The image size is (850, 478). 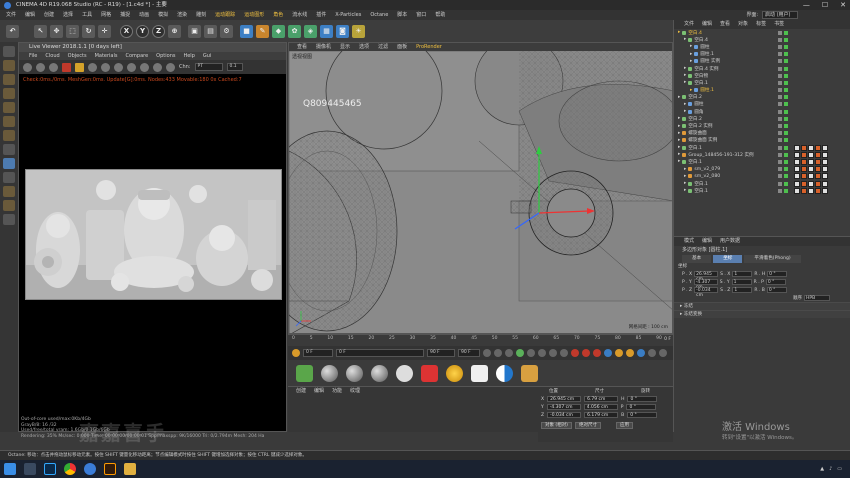 I want to click on lv-menu-gui: Gui, so click(x=207, y=56).